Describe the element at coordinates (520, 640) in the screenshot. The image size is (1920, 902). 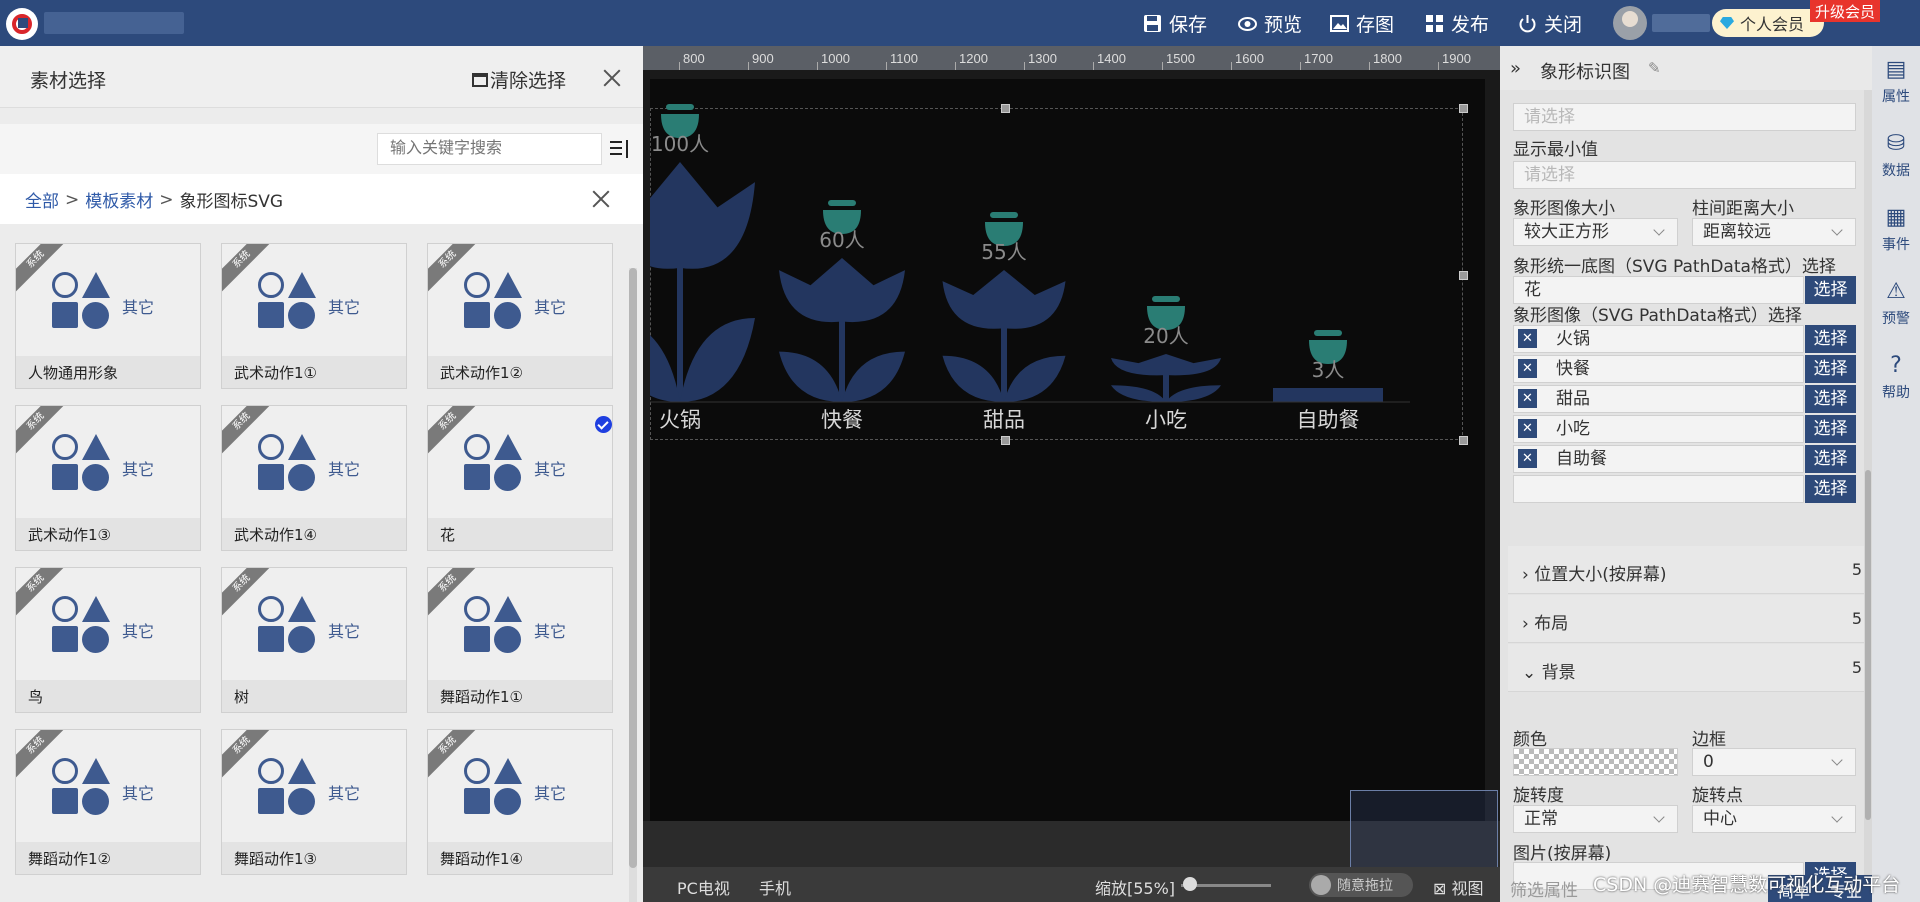
I see `material-card: 系统 其它 舞蹈动作1①` at that location.